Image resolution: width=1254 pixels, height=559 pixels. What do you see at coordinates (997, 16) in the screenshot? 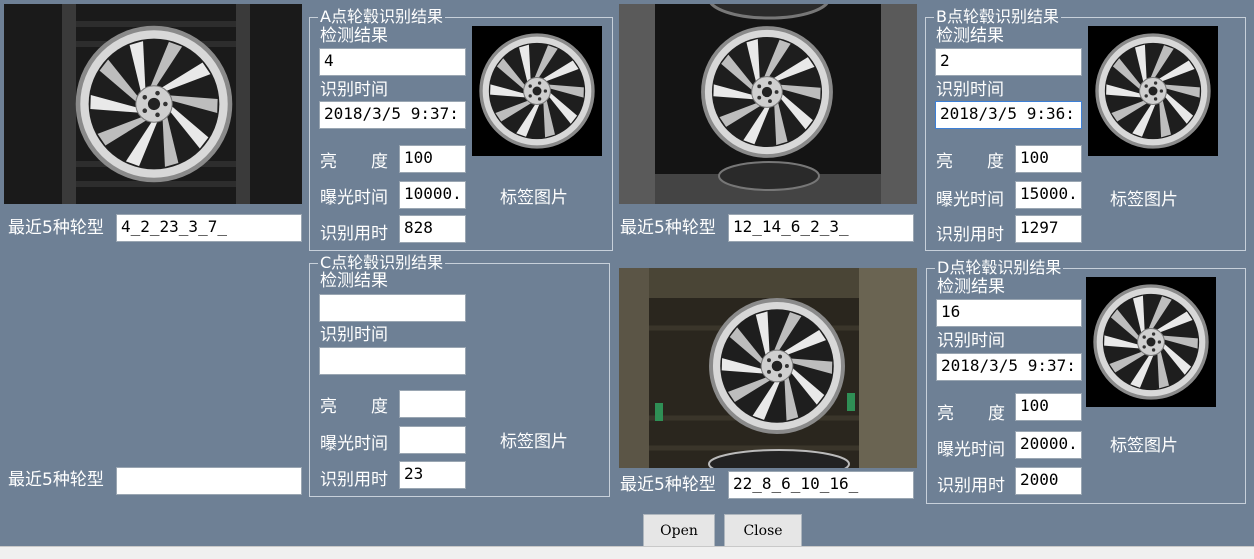
I see `panel-b-title: B点轮毂识别结果` at bounding box center [997, 16].